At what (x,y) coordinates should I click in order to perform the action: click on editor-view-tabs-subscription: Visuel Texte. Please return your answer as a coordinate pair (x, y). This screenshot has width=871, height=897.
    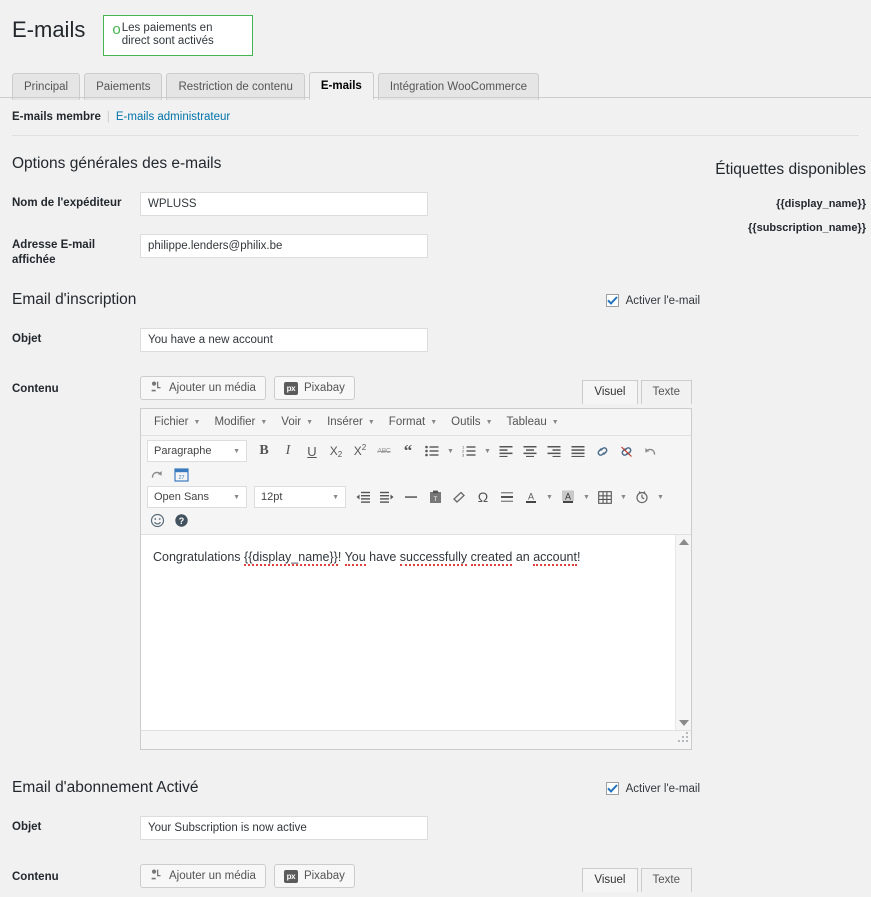
    Looking at the image, I should click on (635, 880).